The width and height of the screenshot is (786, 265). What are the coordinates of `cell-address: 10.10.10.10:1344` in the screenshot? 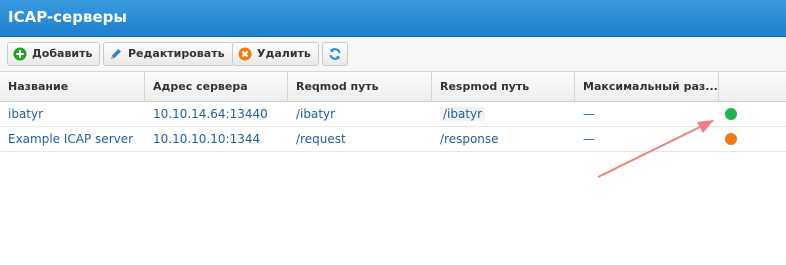 It's located at (207, 139).